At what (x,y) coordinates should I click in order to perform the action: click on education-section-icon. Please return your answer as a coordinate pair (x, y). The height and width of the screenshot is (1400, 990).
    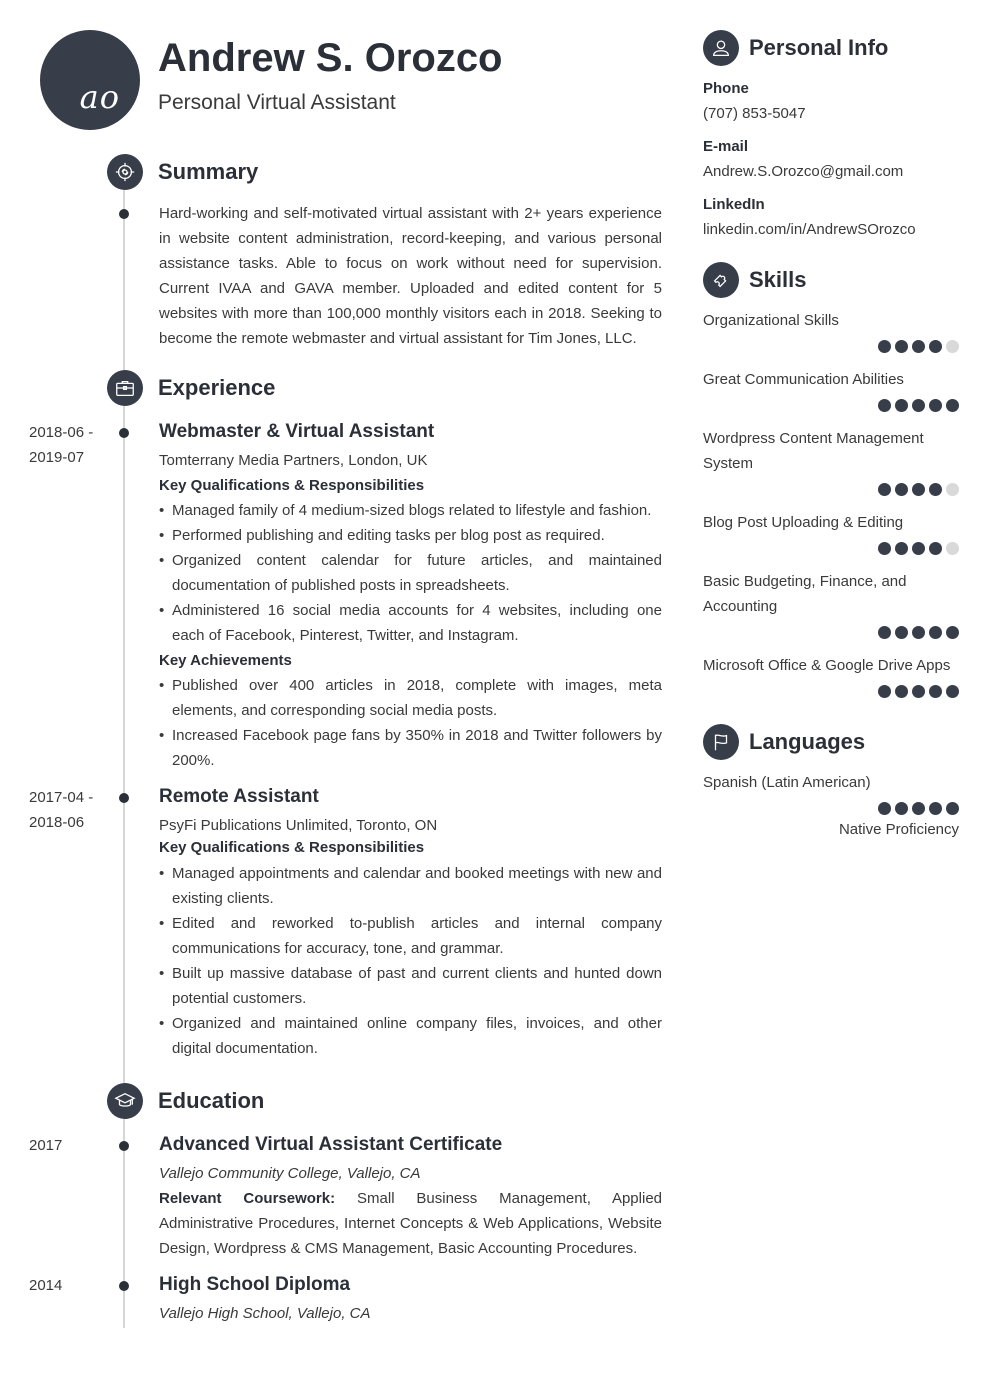
    Looking at the image, I should click on (125, 1101).